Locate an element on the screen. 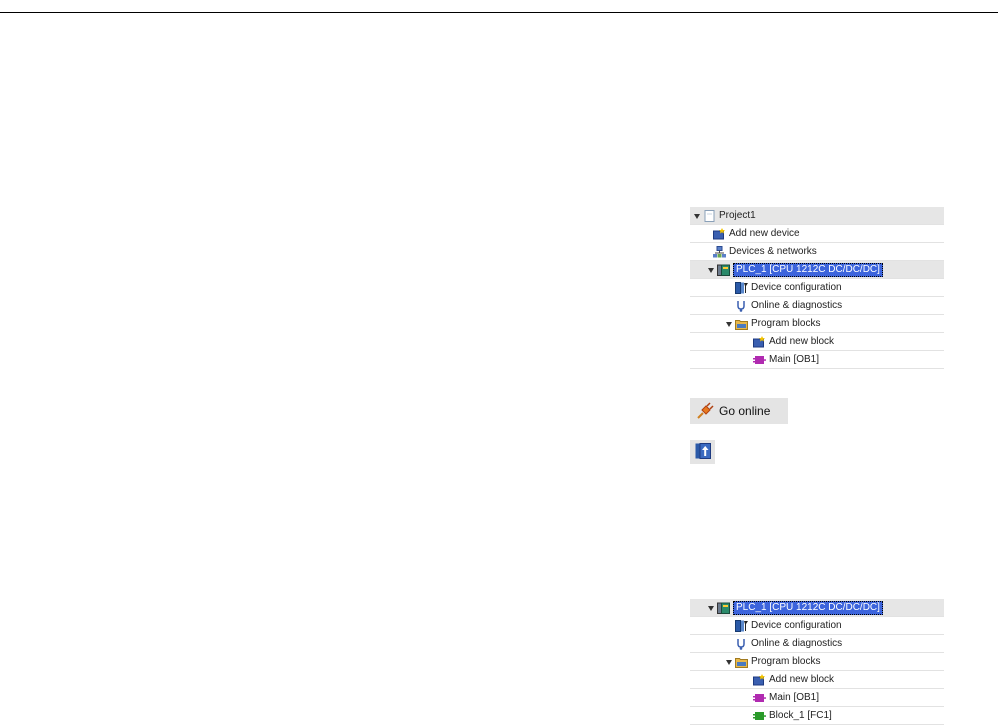 This screenshot has height=728, width=998. plug-icon is located at coordinates (705, 411).